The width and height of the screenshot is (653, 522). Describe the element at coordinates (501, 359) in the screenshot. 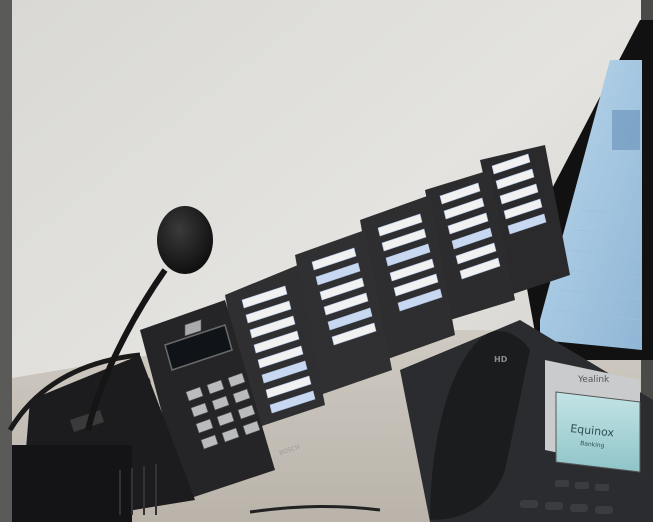

I see `phone-badge: HD` at that location.